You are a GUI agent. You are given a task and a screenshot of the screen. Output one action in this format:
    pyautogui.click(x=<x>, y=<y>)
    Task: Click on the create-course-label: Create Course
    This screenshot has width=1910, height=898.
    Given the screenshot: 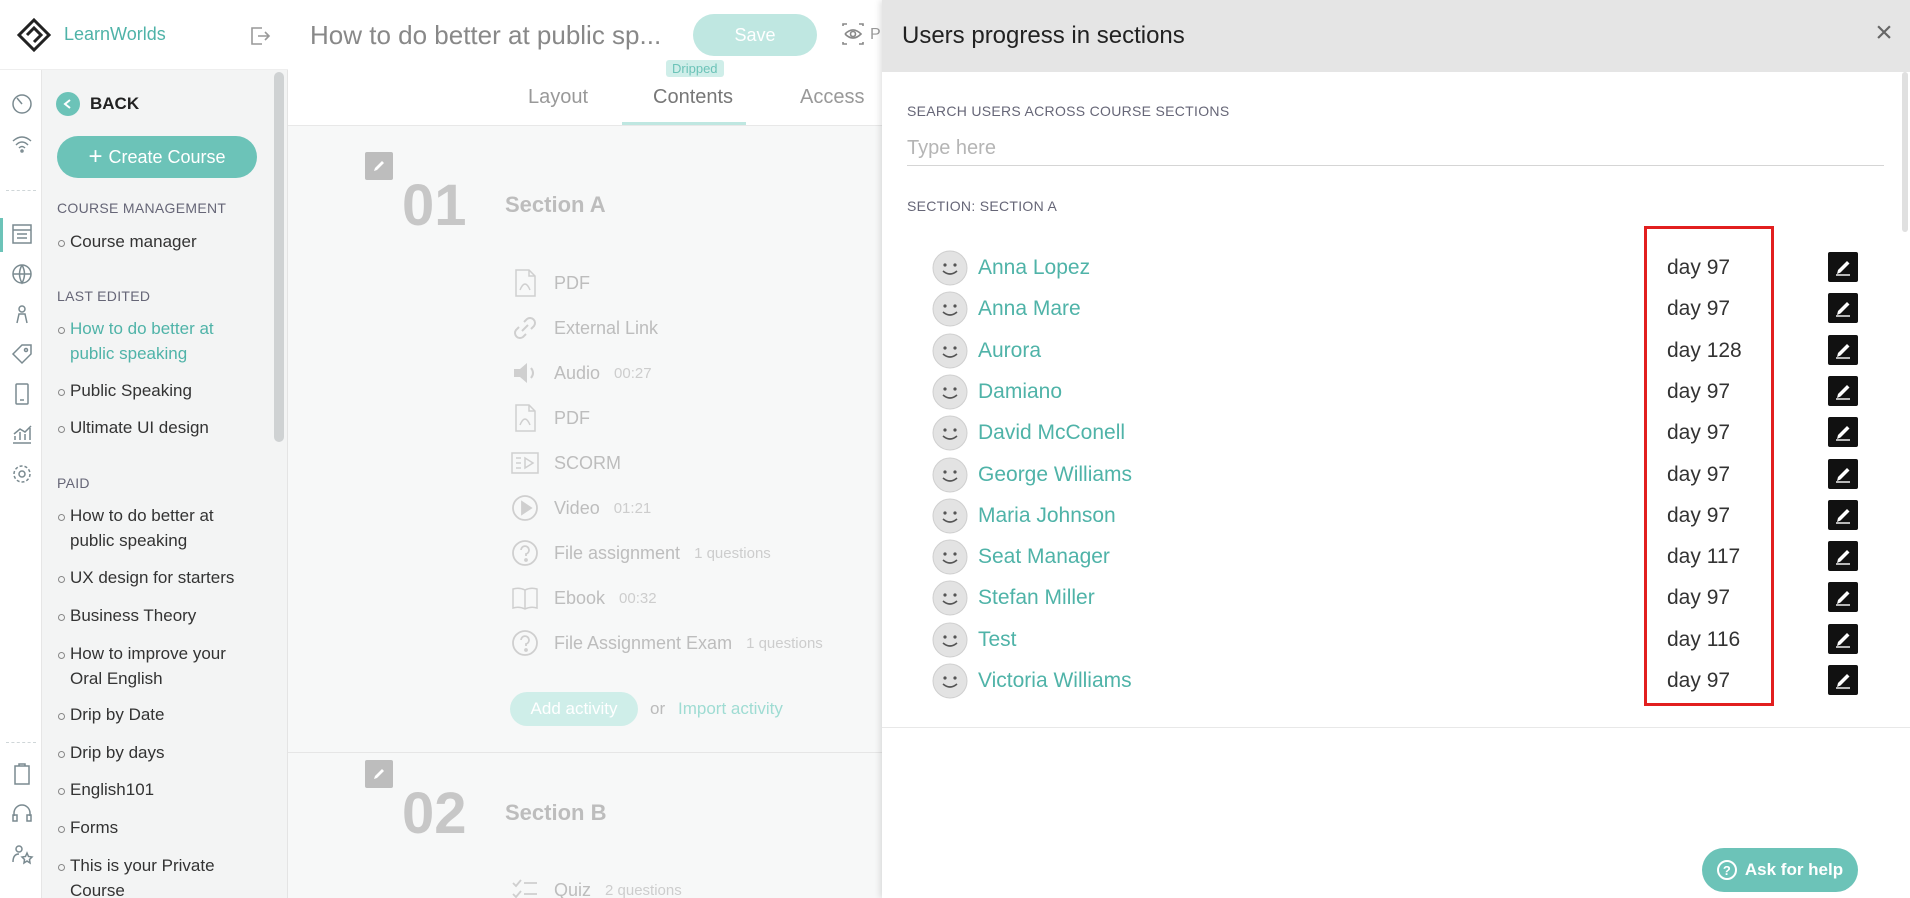 What is the action you would take?
    pyautogui.click(x=167, y=156)
    